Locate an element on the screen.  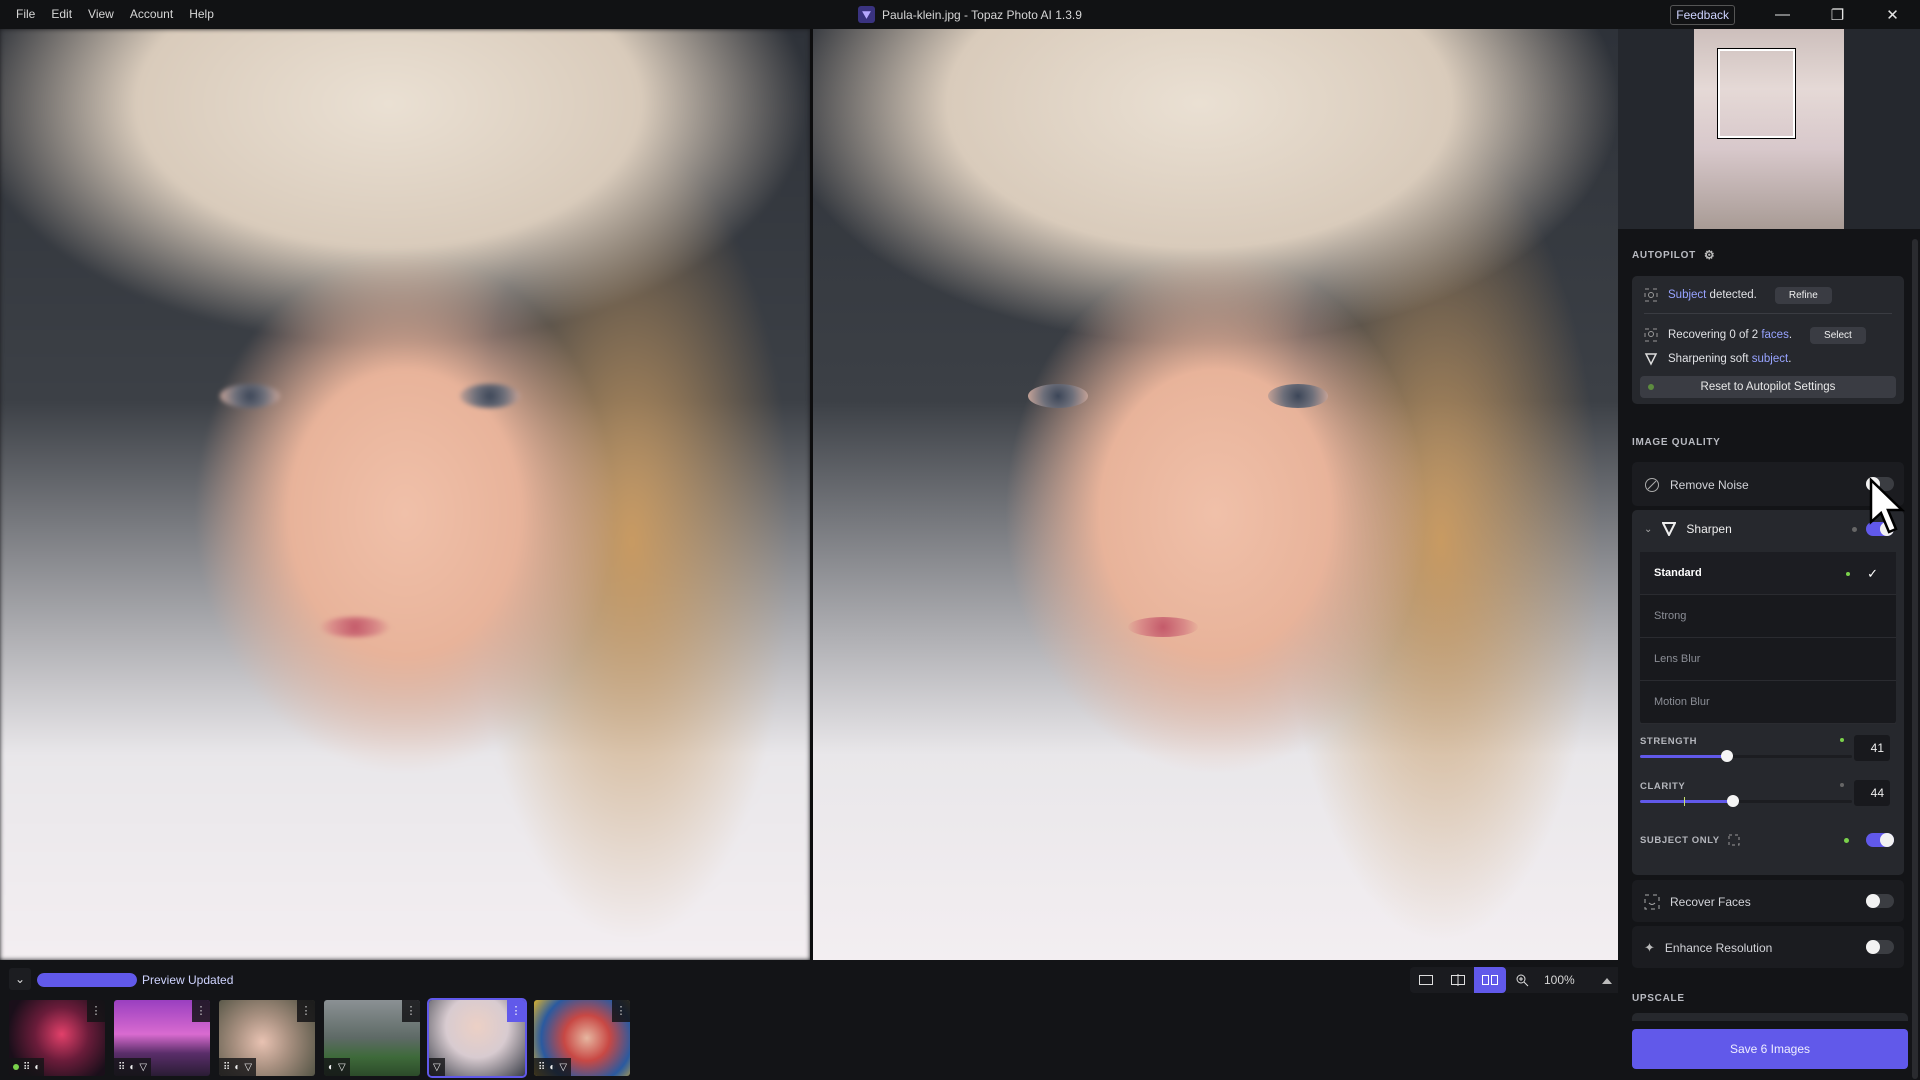
menu-account: Account is located at coordinates (151, 14).